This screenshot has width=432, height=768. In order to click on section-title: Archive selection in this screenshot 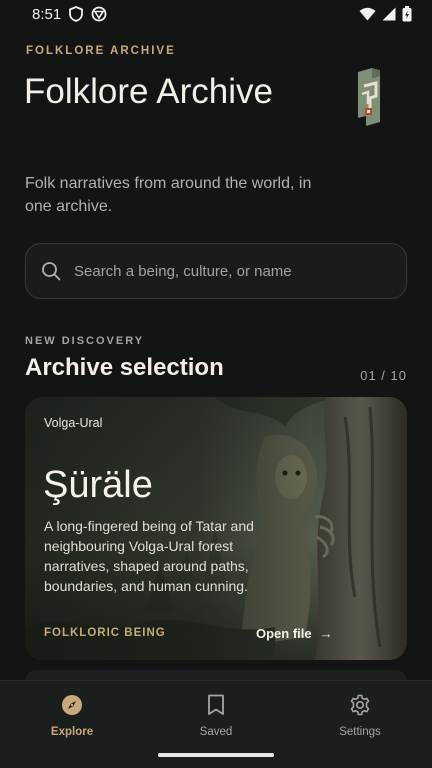, I will do `click(124, 367)`.